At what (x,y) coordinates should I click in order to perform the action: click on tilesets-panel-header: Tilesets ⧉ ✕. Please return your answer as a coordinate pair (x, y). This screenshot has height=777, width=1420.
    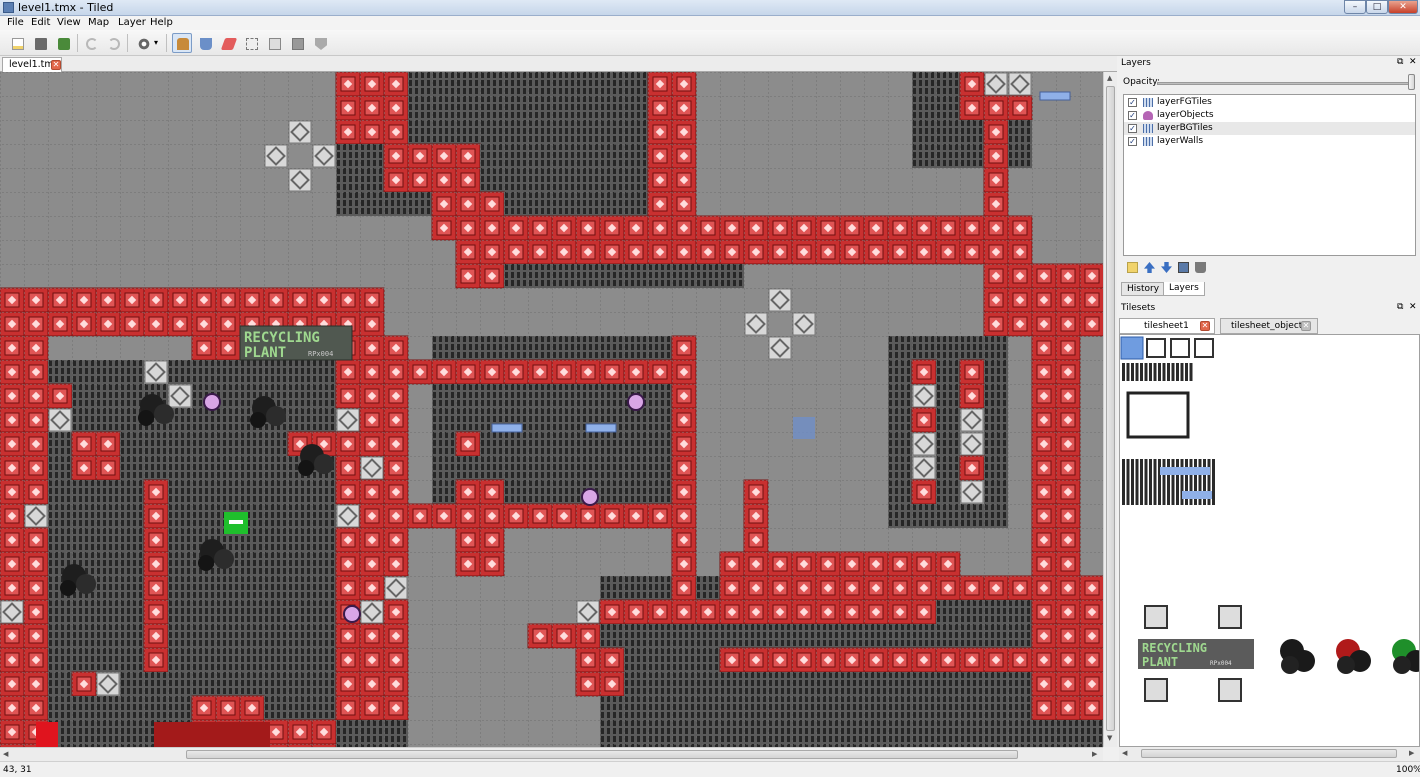
    Looking at the image, I should click on (1269, 308).